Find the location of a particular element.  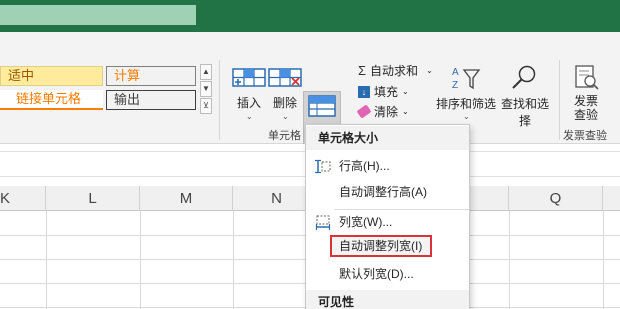

gallery-more-button: ⊻ is located at coordinates (206, 106).